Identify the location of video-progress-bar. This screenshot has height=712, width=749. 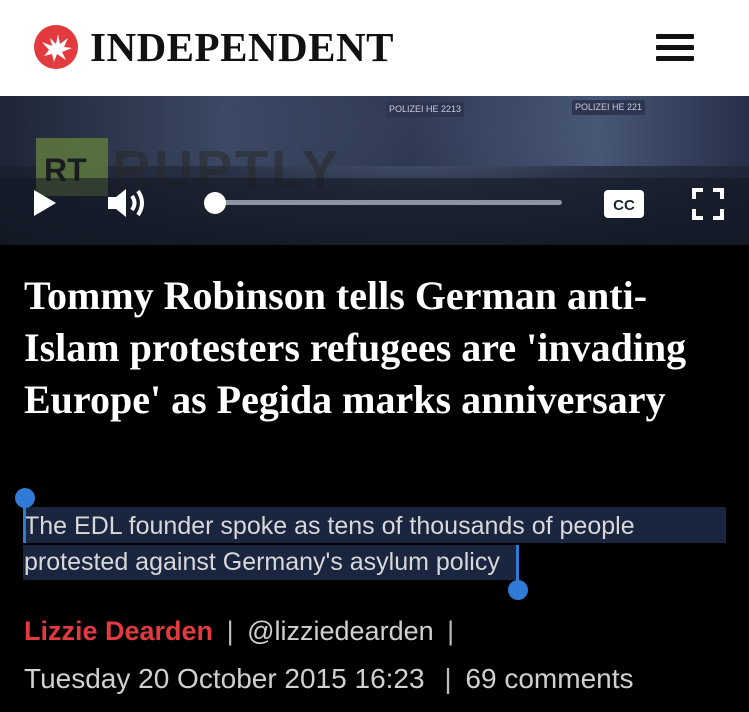
(388, 202).